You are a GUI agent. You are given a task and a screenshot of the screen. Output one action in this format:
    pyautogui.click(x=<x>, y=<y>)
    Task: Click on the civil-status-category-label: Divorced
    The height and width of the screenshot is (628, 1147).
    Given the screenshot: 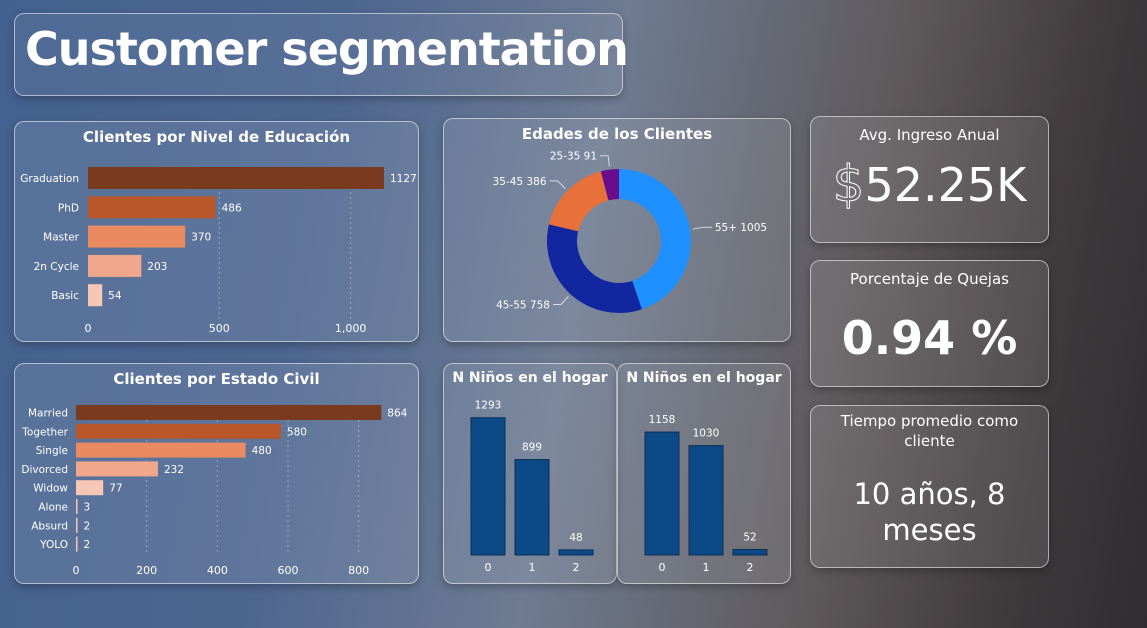 What is the action you would take?
    pyautogui.click(x=44, y=470)
    